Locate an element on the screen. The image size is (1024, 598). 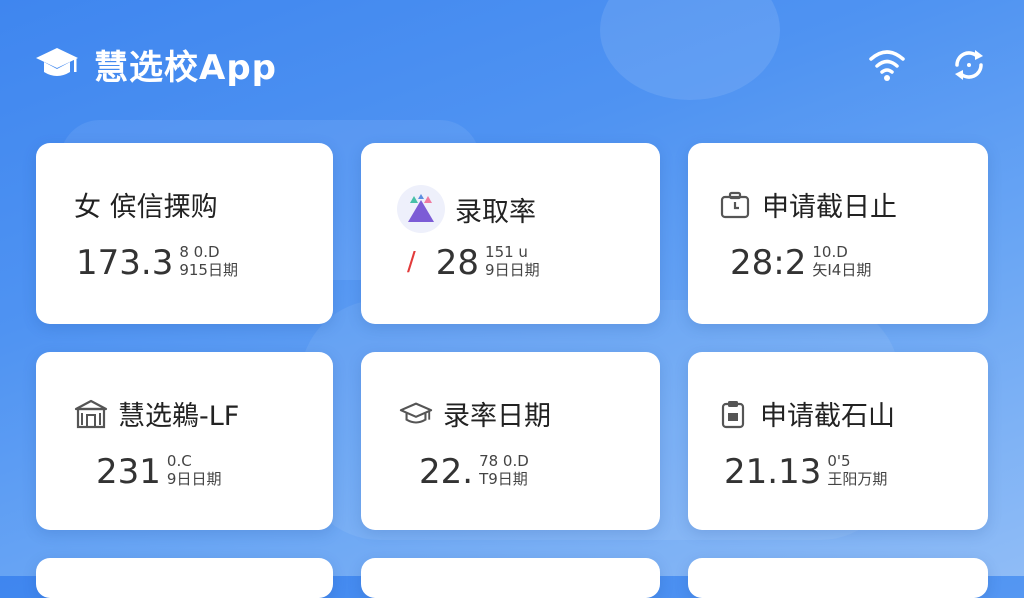
sync-icon is located at coordinates (969, 65).